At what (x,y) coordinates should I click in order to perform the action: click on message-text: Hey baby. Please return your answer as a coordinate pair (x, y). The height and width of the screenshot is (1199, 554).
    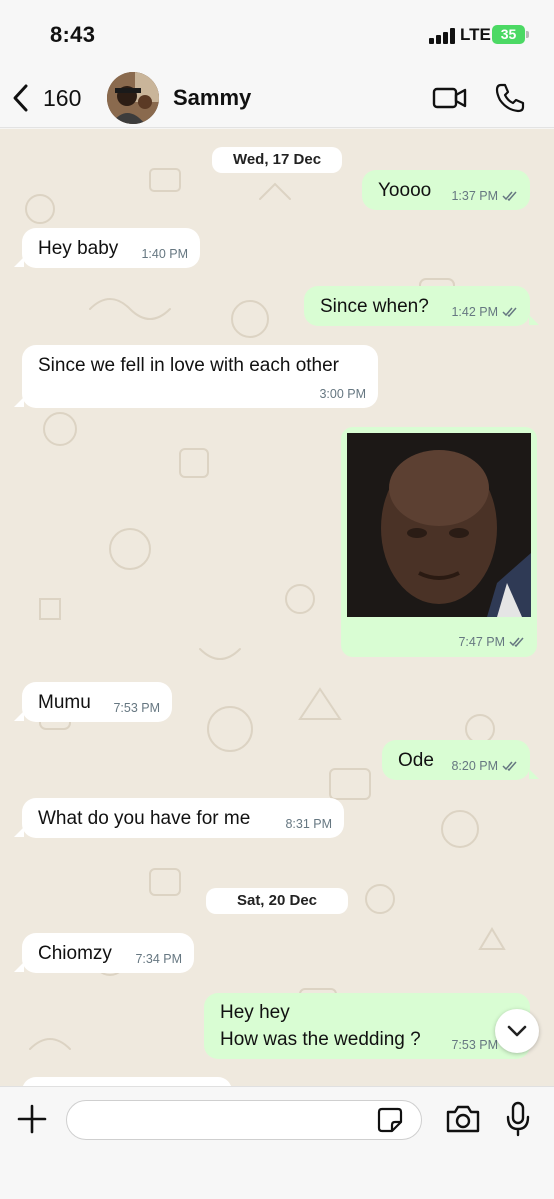
    Looking at the image, I should click on (78, 248).